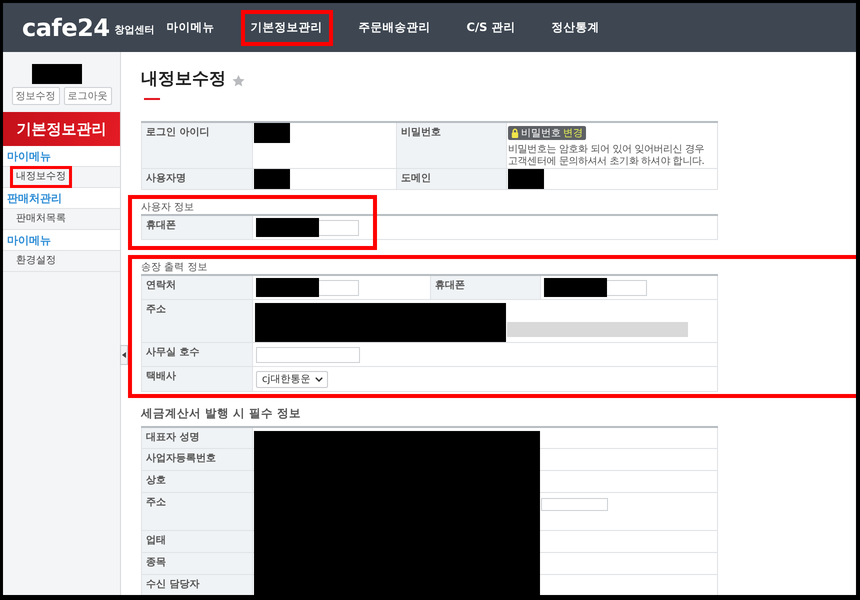  I want to click on label-cell: 상호, so click(197, 481).